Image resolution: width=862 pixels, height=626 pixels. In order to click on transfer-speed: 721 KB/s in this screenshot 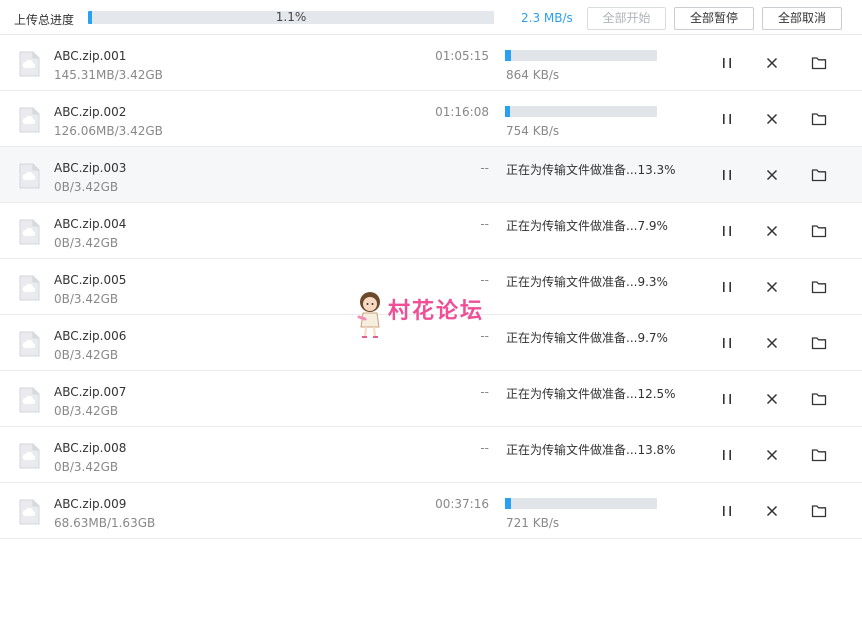, I will do `click(533, 523)`.